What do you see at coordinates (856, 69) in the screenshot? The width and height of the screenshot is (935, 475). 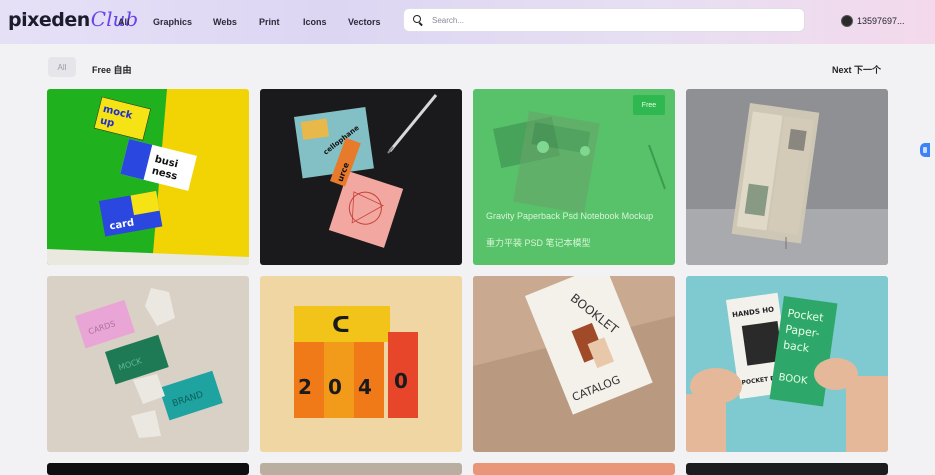 I see `next-page-link: Next 下一个` at bounding box center [856, 69].